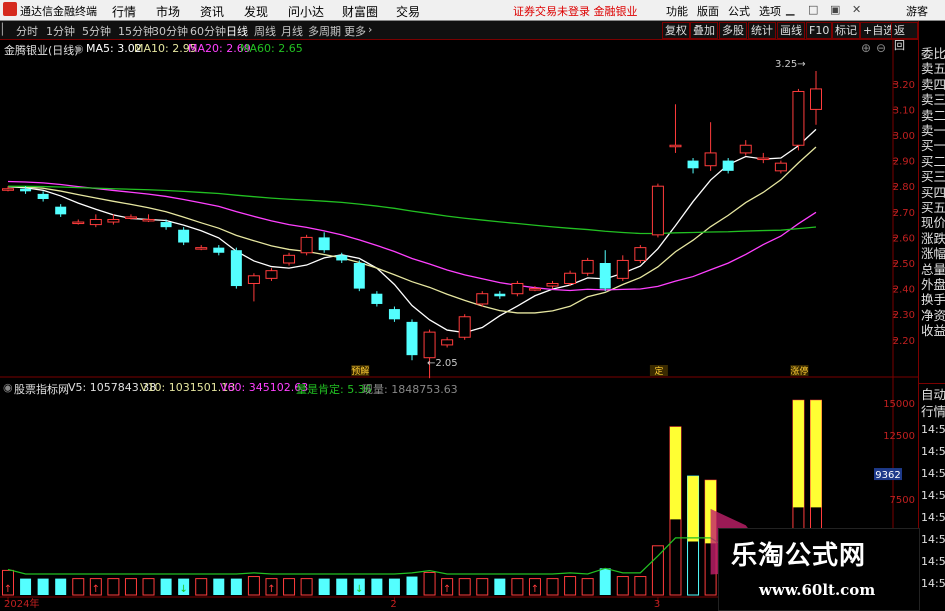 The width and height of the screenshot is (945, 611). I want to click on date-label: 2024年, so click(21, 603).